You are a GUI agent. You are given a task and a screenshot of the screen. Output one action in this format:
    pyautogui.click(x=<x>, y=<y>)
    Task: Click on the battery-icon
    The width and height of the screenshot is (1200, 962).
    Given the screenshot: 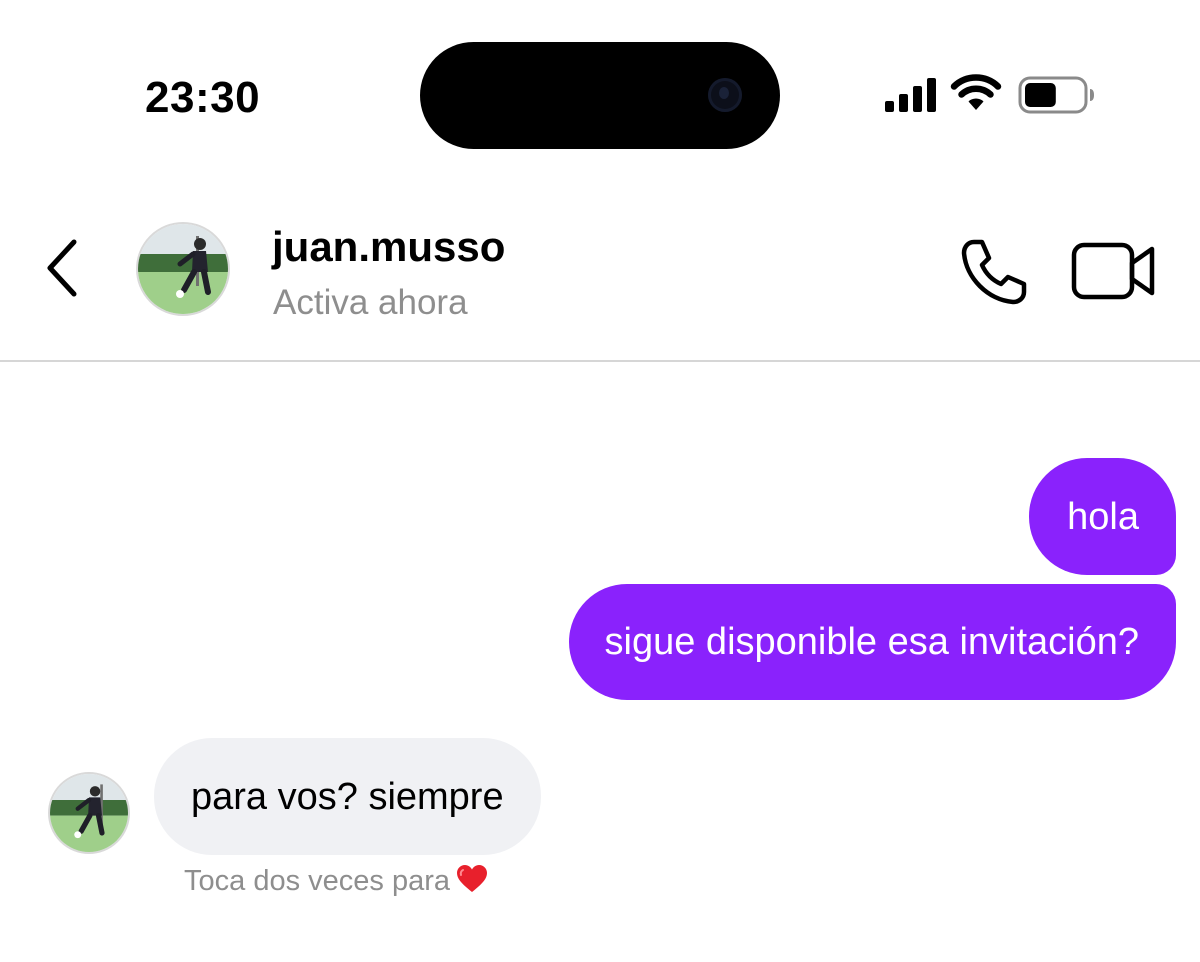 What is the action you would take?
    pyautogui.click(x=1056, y=95)
    